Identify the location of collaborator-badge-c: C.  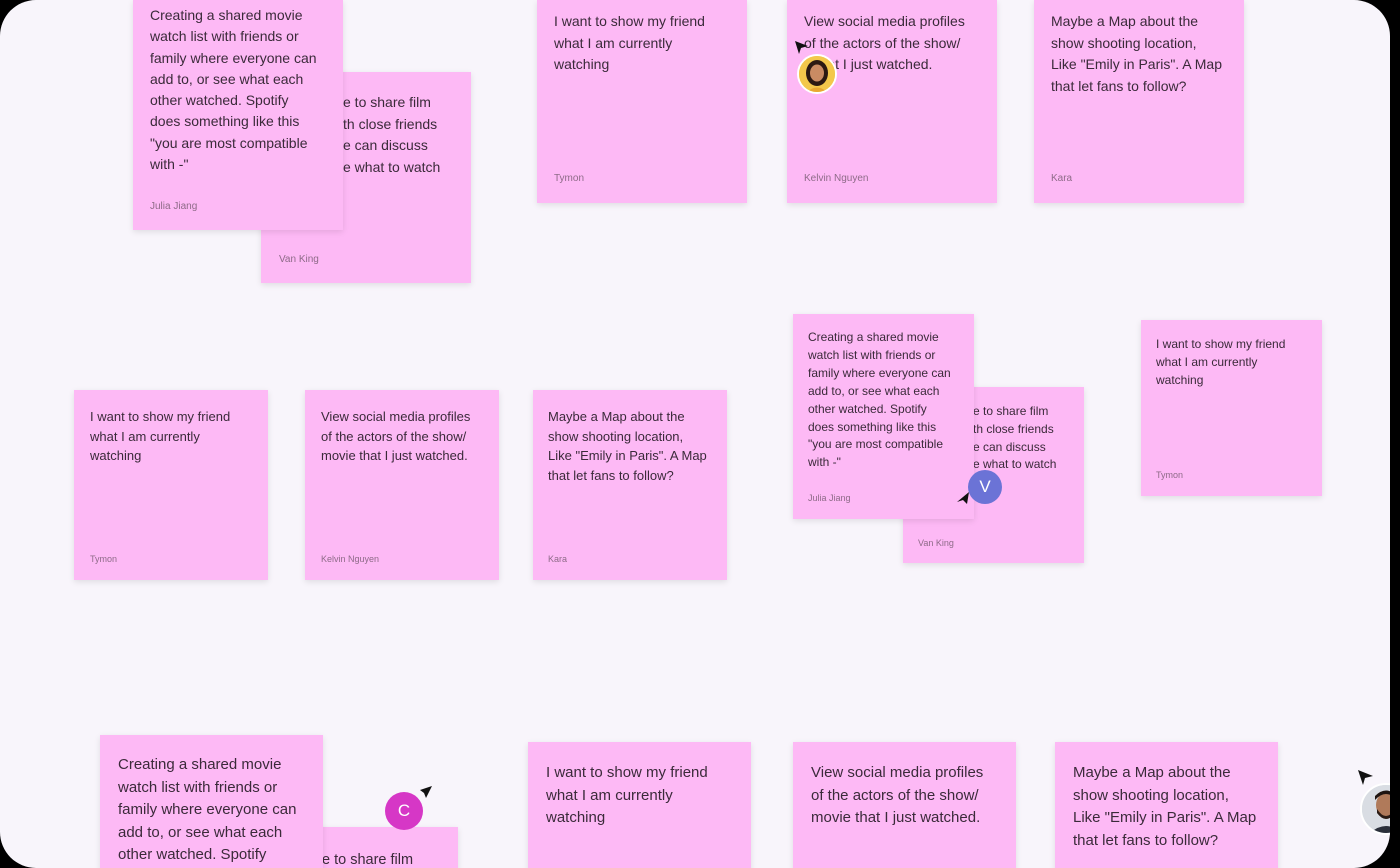
(404, 811).